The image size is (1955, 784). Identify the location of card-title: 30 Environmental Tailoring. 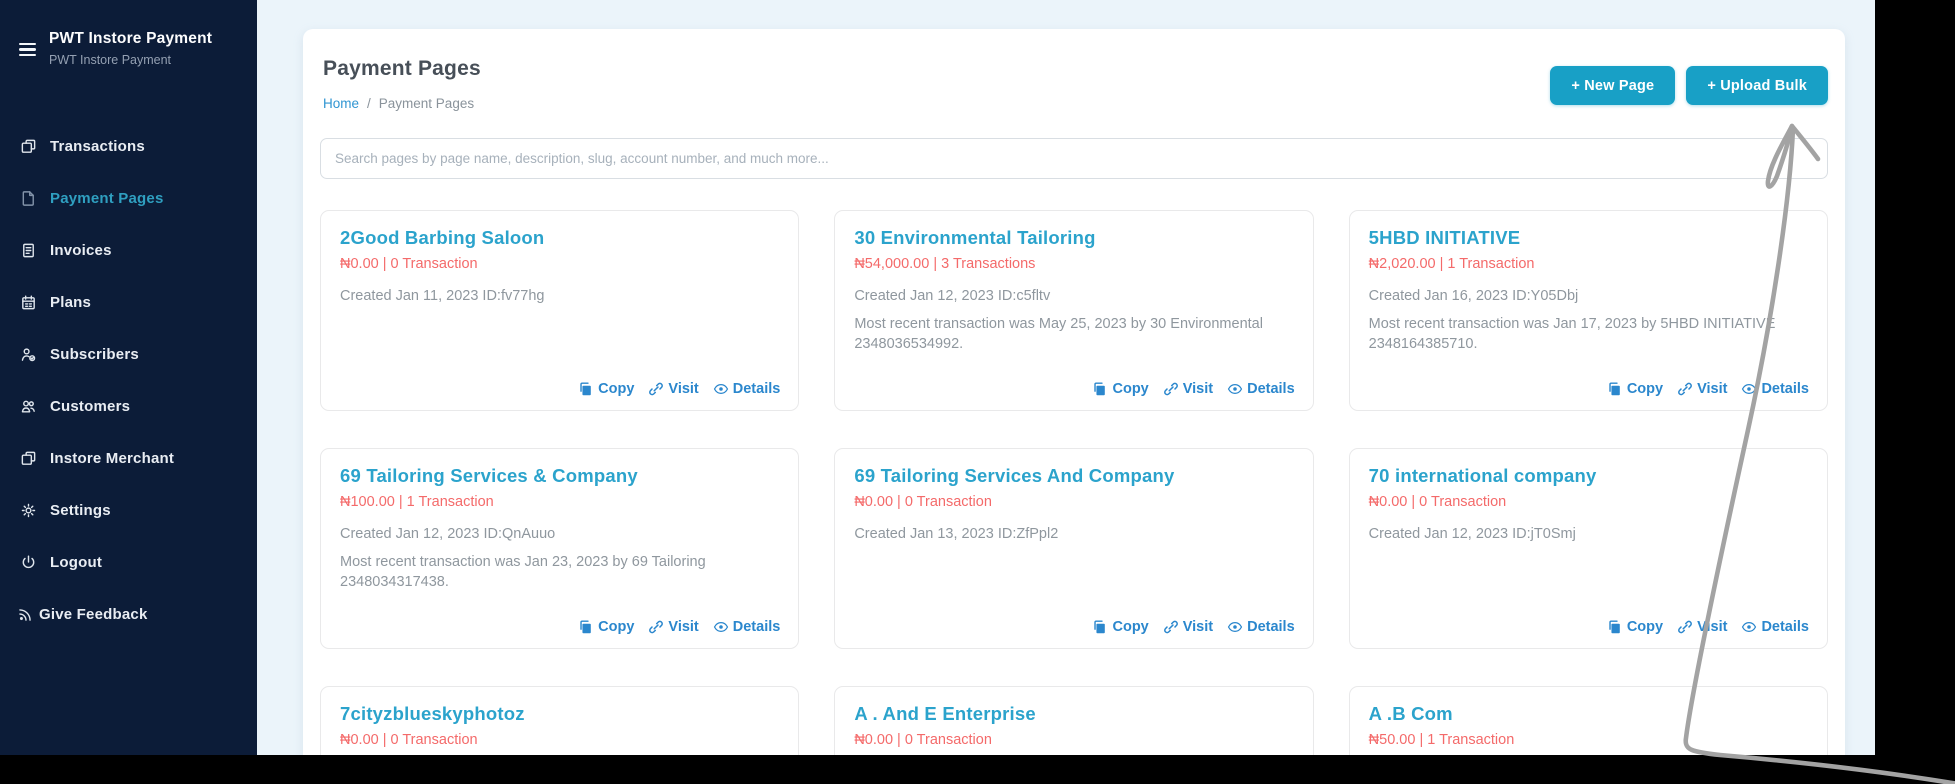
(1074, 238).